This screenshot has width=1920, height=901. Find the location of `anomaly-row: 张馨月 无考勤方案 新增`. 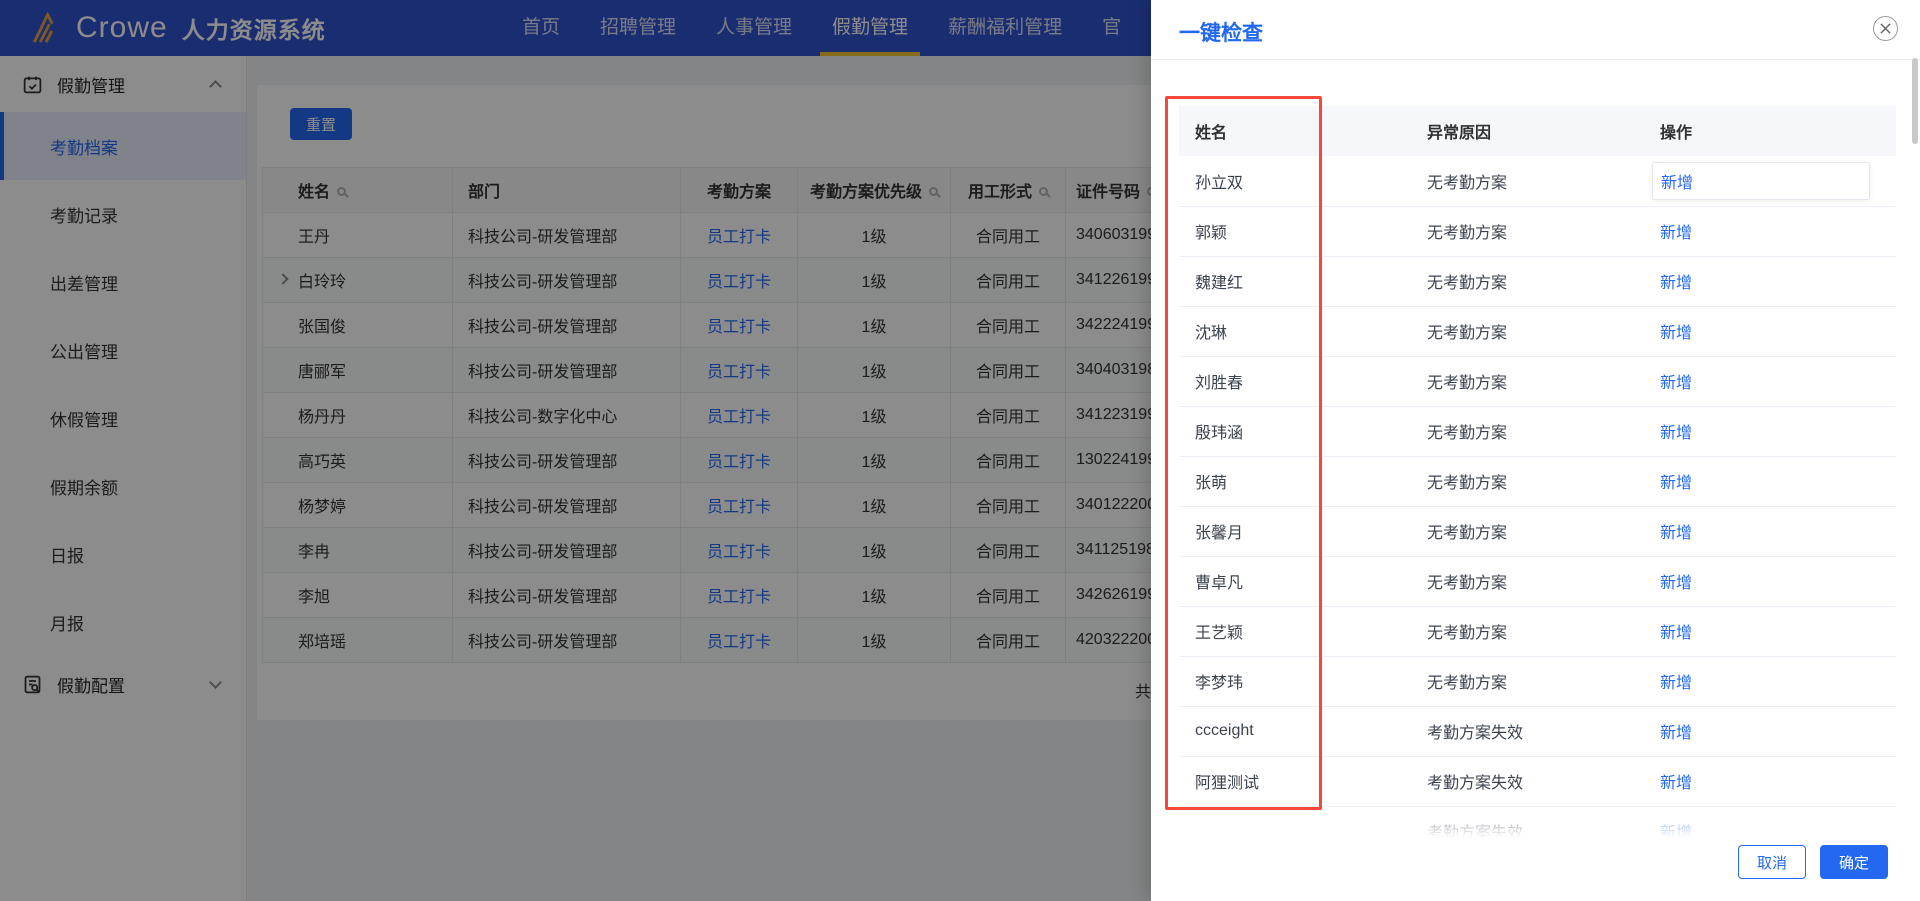

anomaly-row: 张馨月 无考勤方案 新增 is located at coordinates (1537, 531).